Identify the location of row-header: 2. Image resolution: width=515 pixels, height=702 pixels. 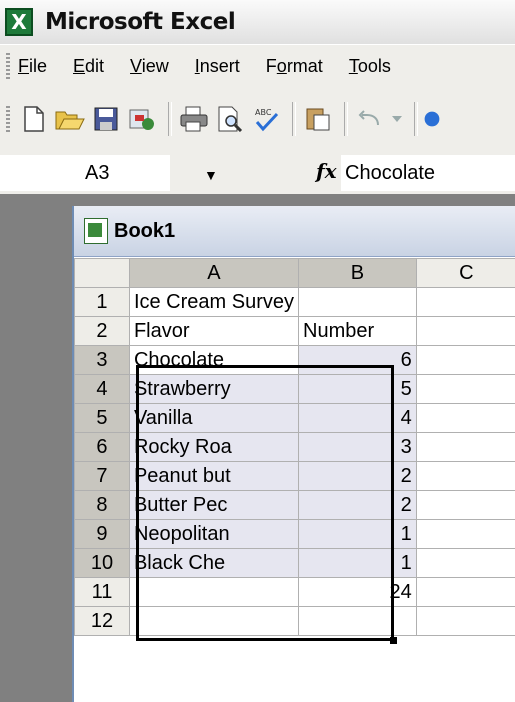
(102, 331).